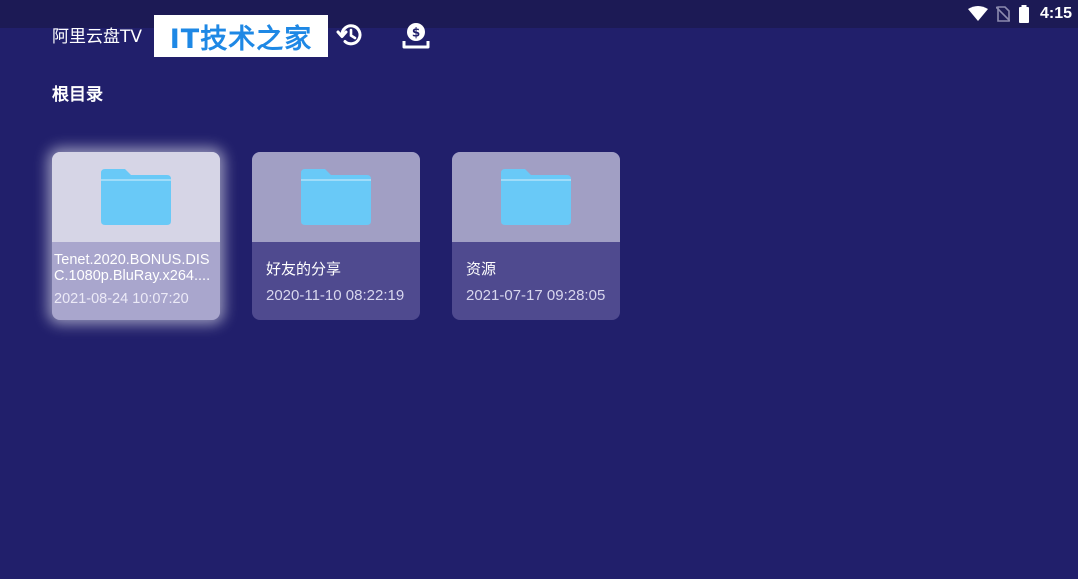 The image size is (1078, 579). I want to click on status-icons: 4:15, so click(1019, 14).